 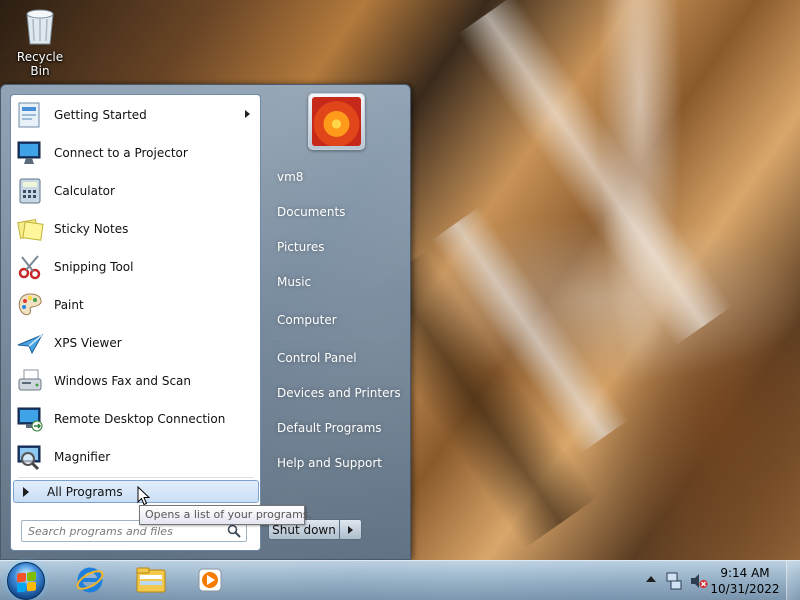 What do you see at coordinates (136, 491) in the screenshot?
I see `all-programs-button: All Programs` at bounding box center [136, 491].